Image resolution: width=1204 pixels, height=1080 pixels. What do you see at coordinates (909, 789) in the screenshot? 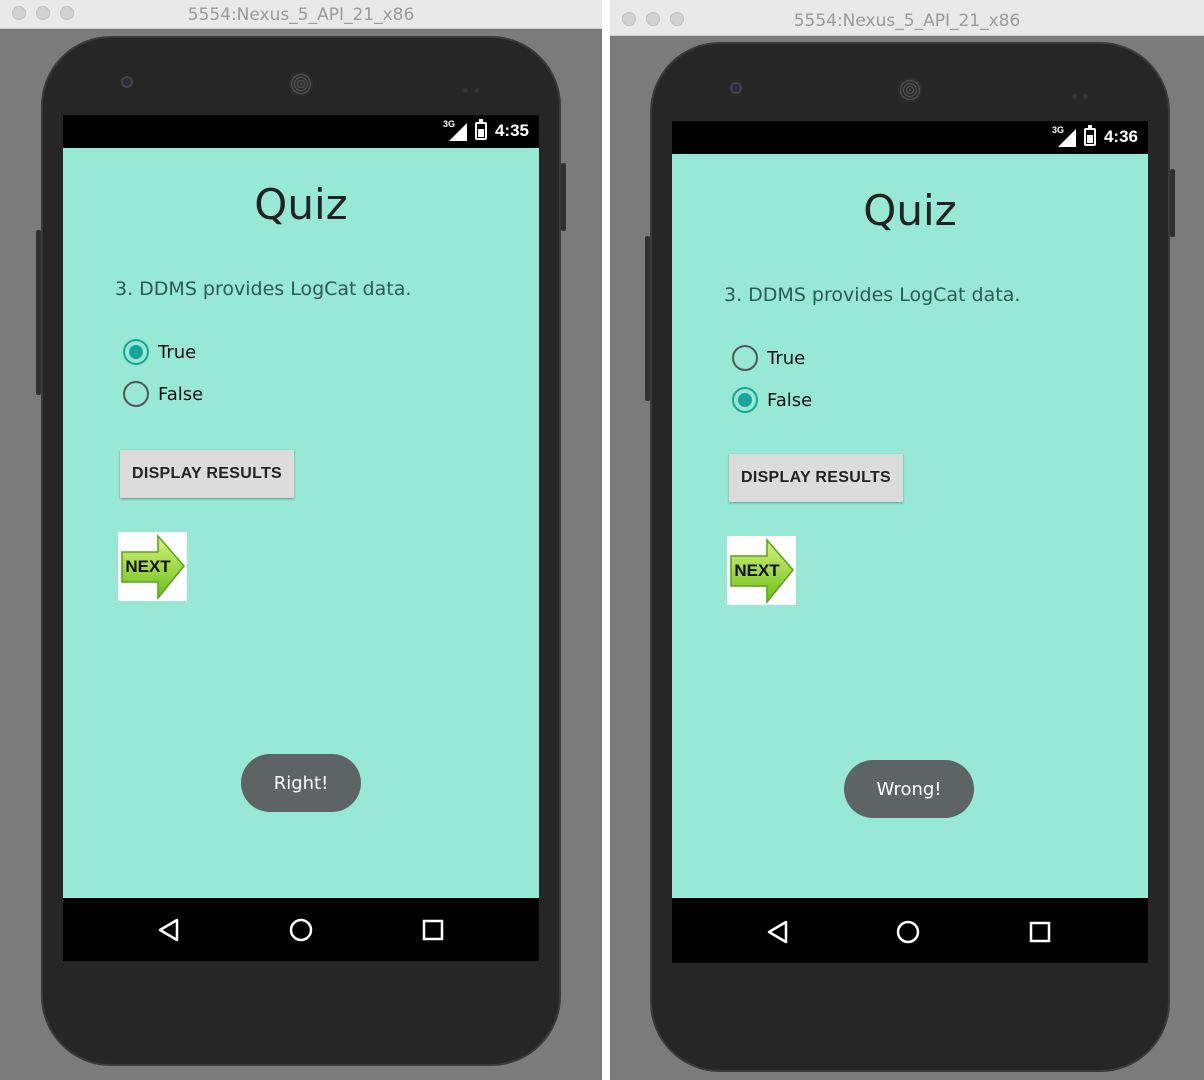
I see `toast-message: Wrong!` at bounding box center [909, 789].